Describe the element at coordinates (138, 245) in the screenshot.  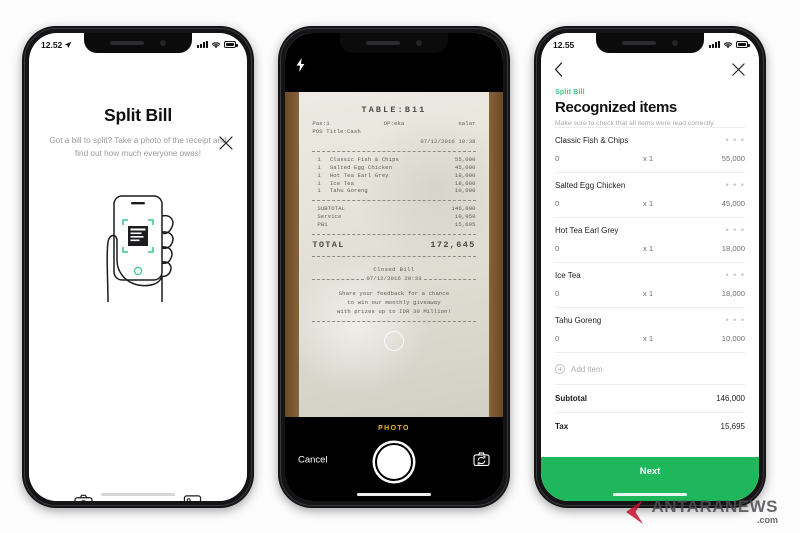
I see `hand-holding-phone-scanning-receipt-illustration` at that location.